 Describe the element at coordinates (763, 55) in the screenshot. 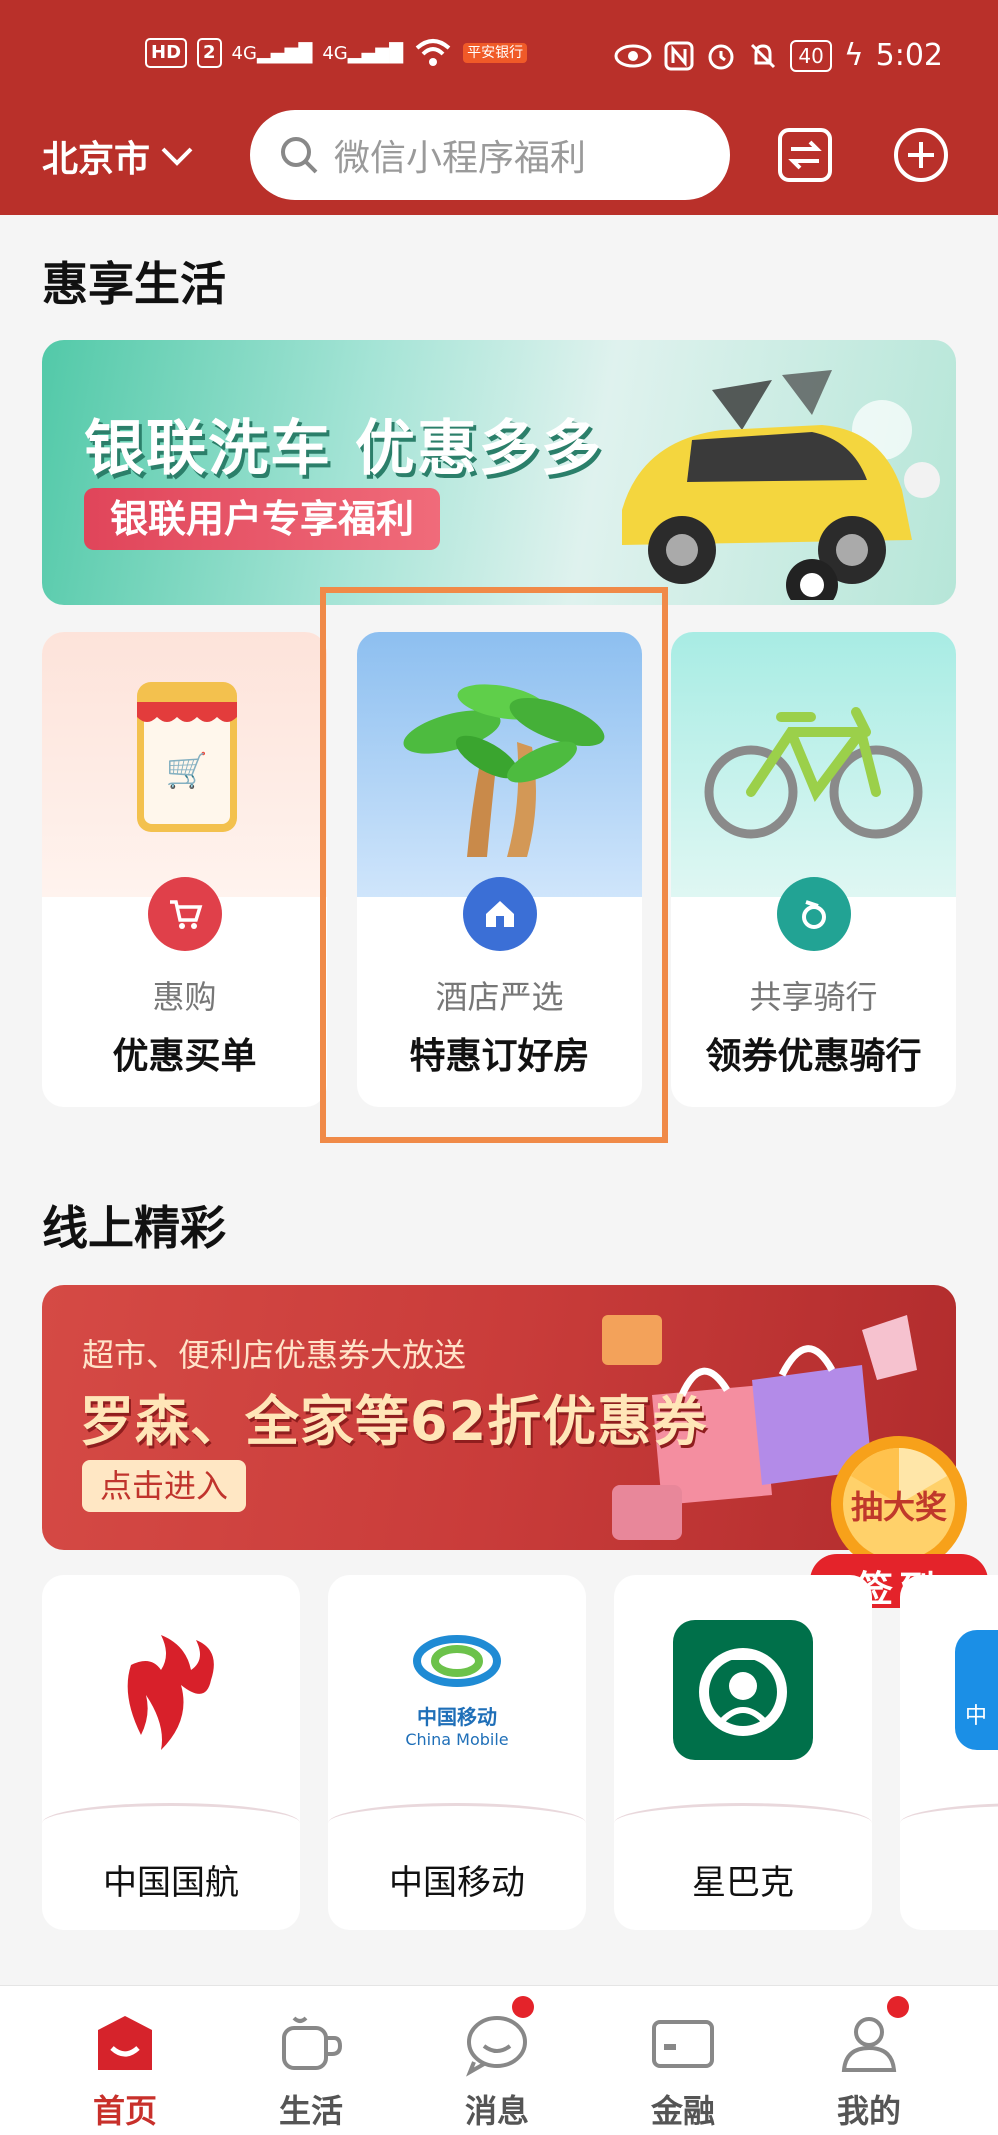

I see `mute-icon` at that location.